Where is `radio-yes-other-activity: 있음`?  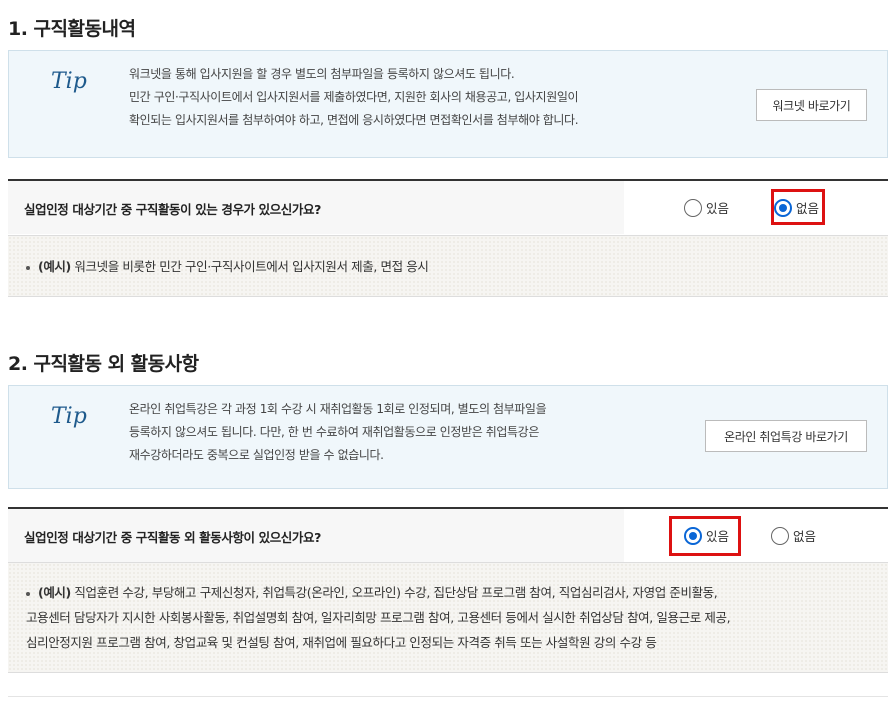
radio-yes-other-activity: 있음 is located at coordinates (706, 535).